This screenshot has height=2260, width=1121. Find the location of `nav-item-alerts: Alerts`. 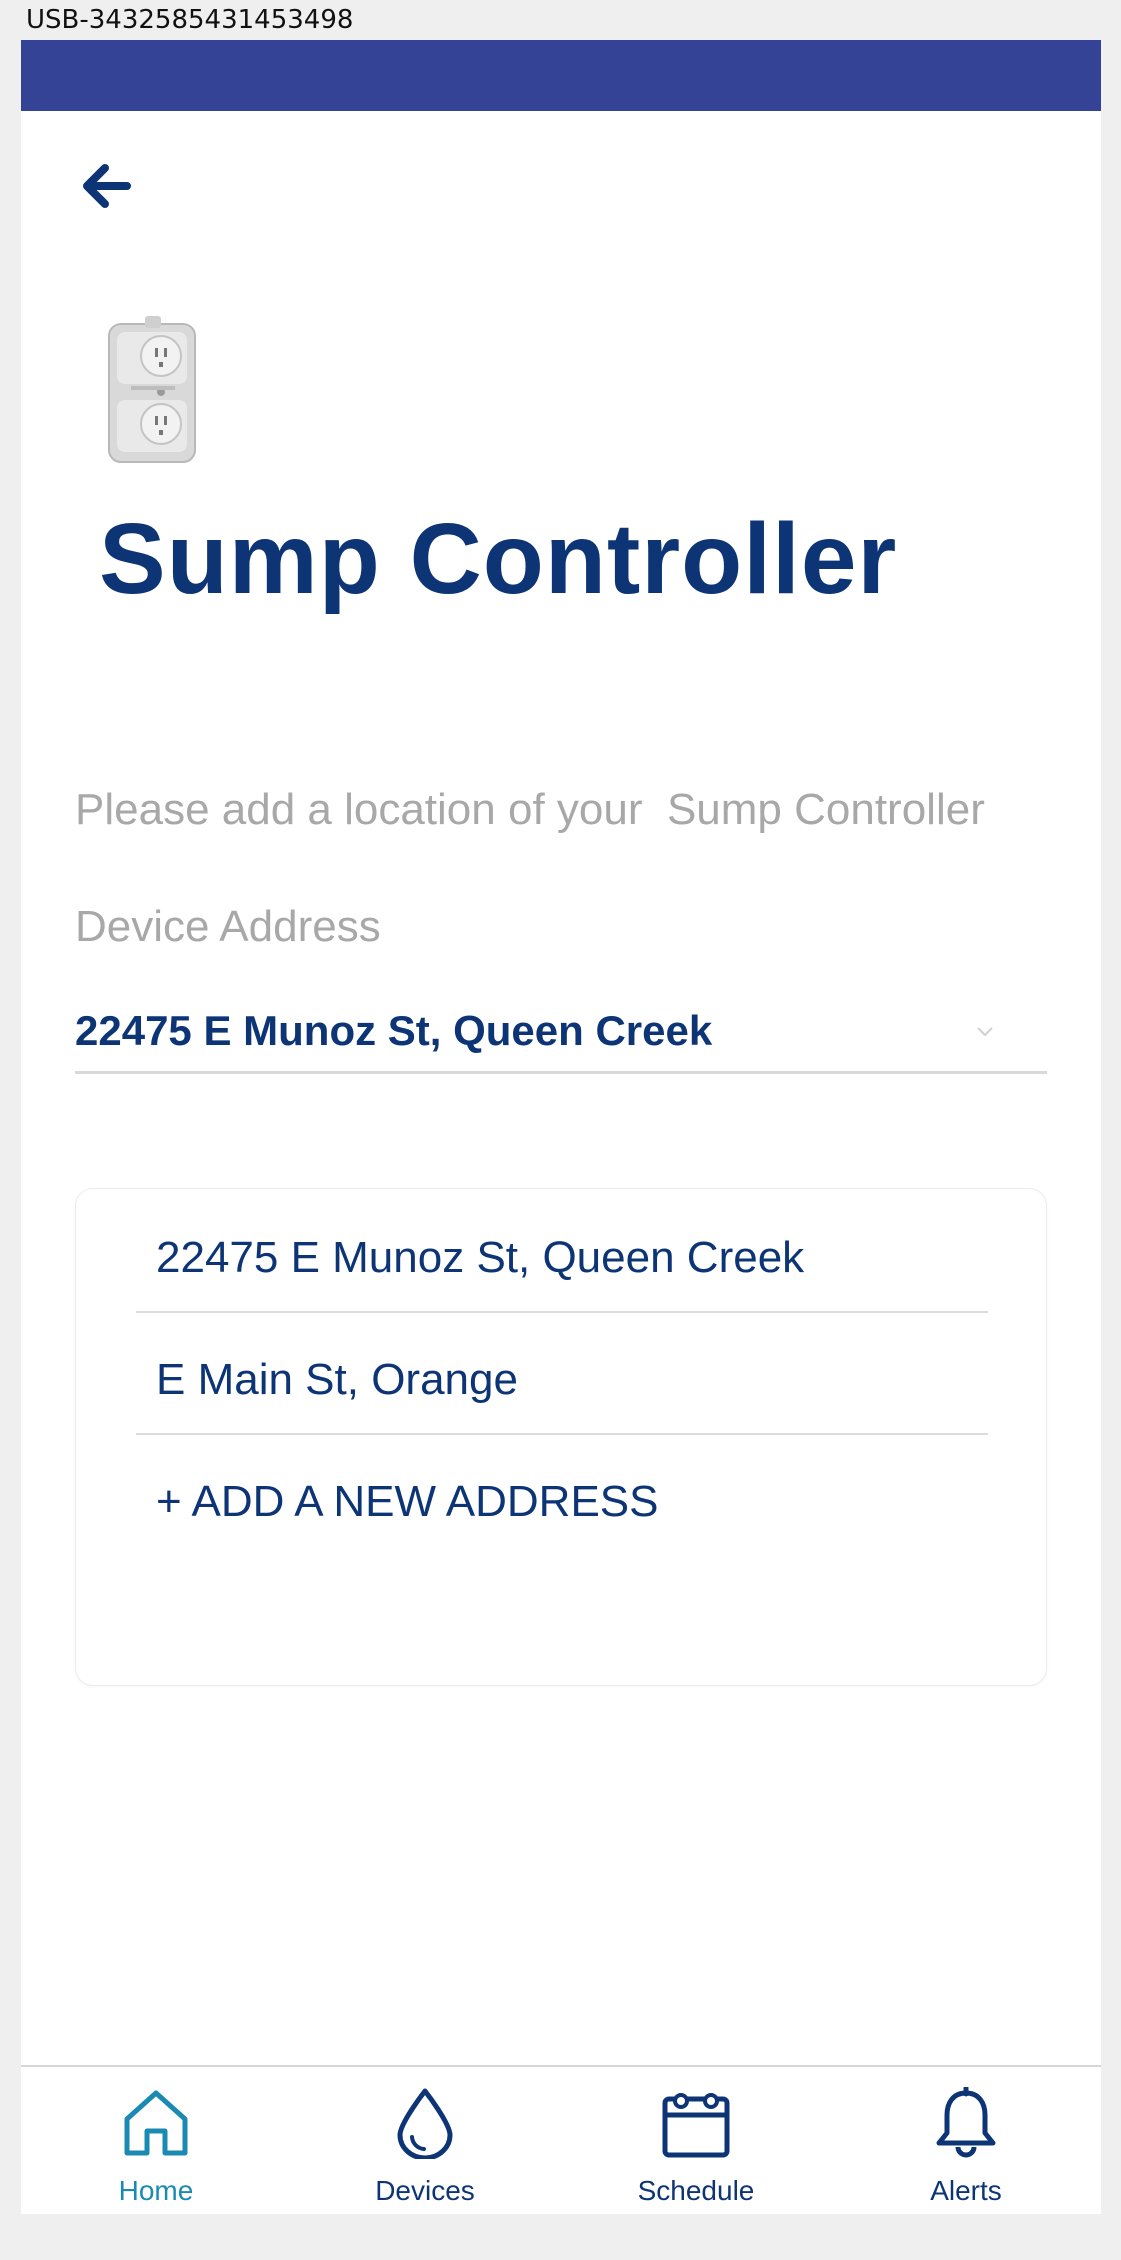

nav-item-alerts: Alerts is located at coordinates (966, 2140).